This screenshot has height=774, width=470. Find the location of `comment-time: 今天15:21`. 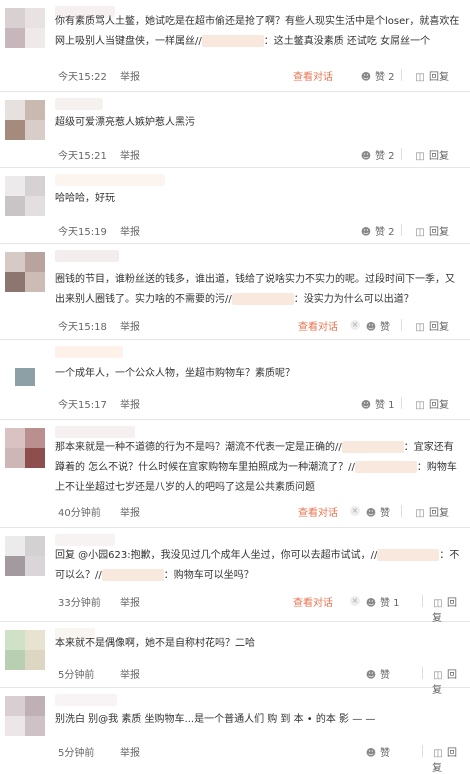

comment-time: 今天15:21 is located at coordinates (82, 156).